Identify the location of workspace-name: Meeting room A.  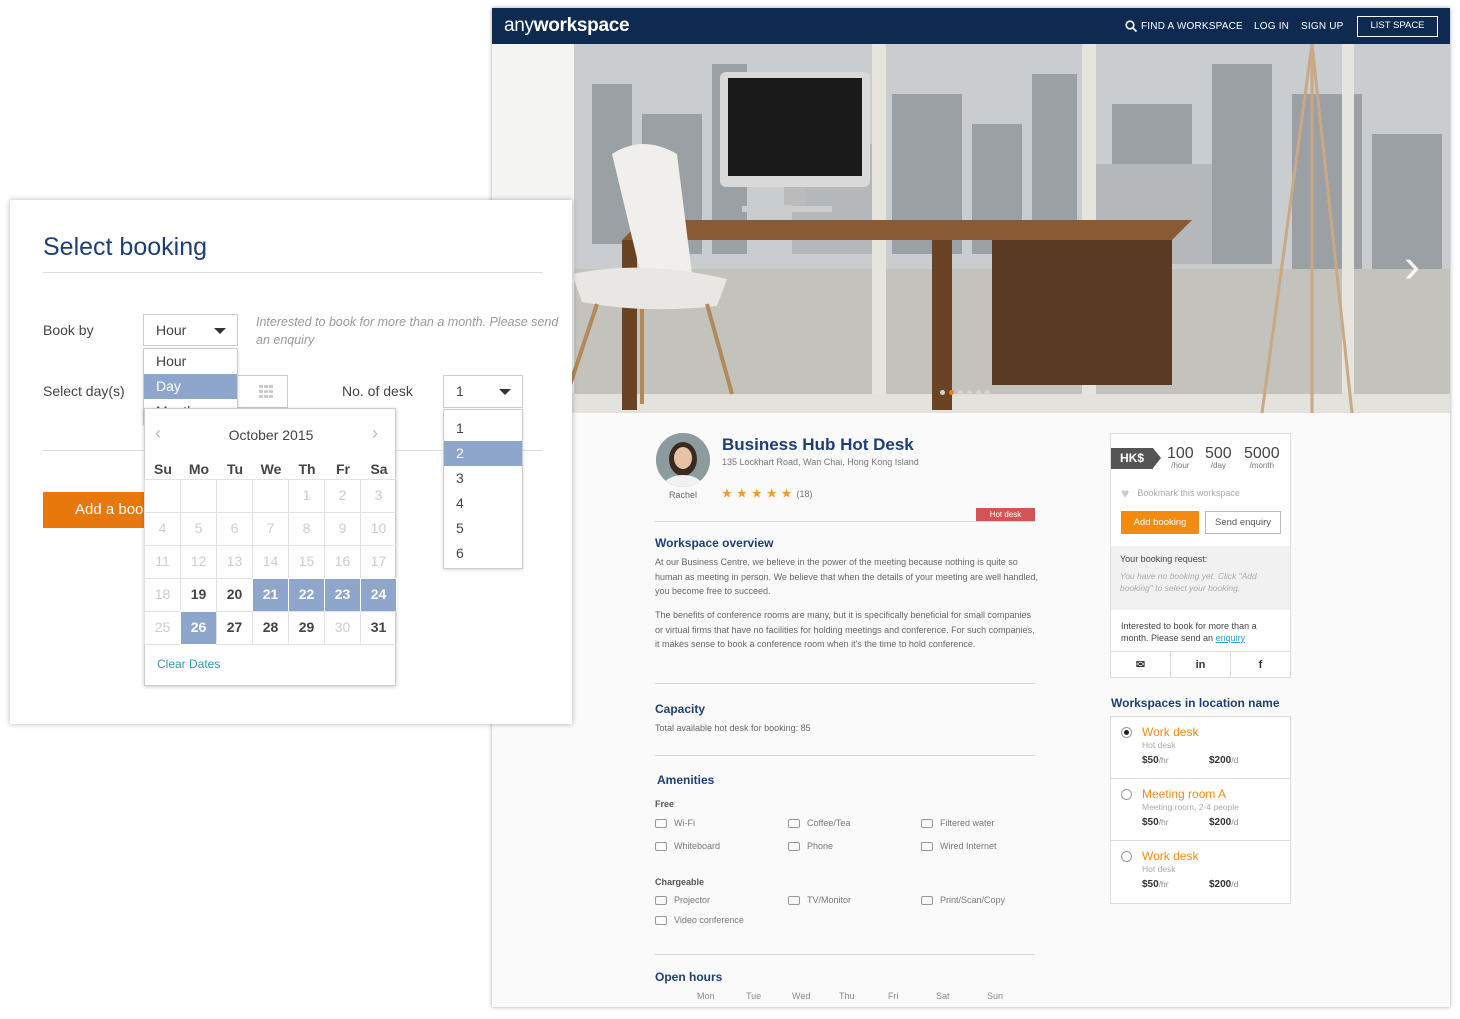
(1184, 794).